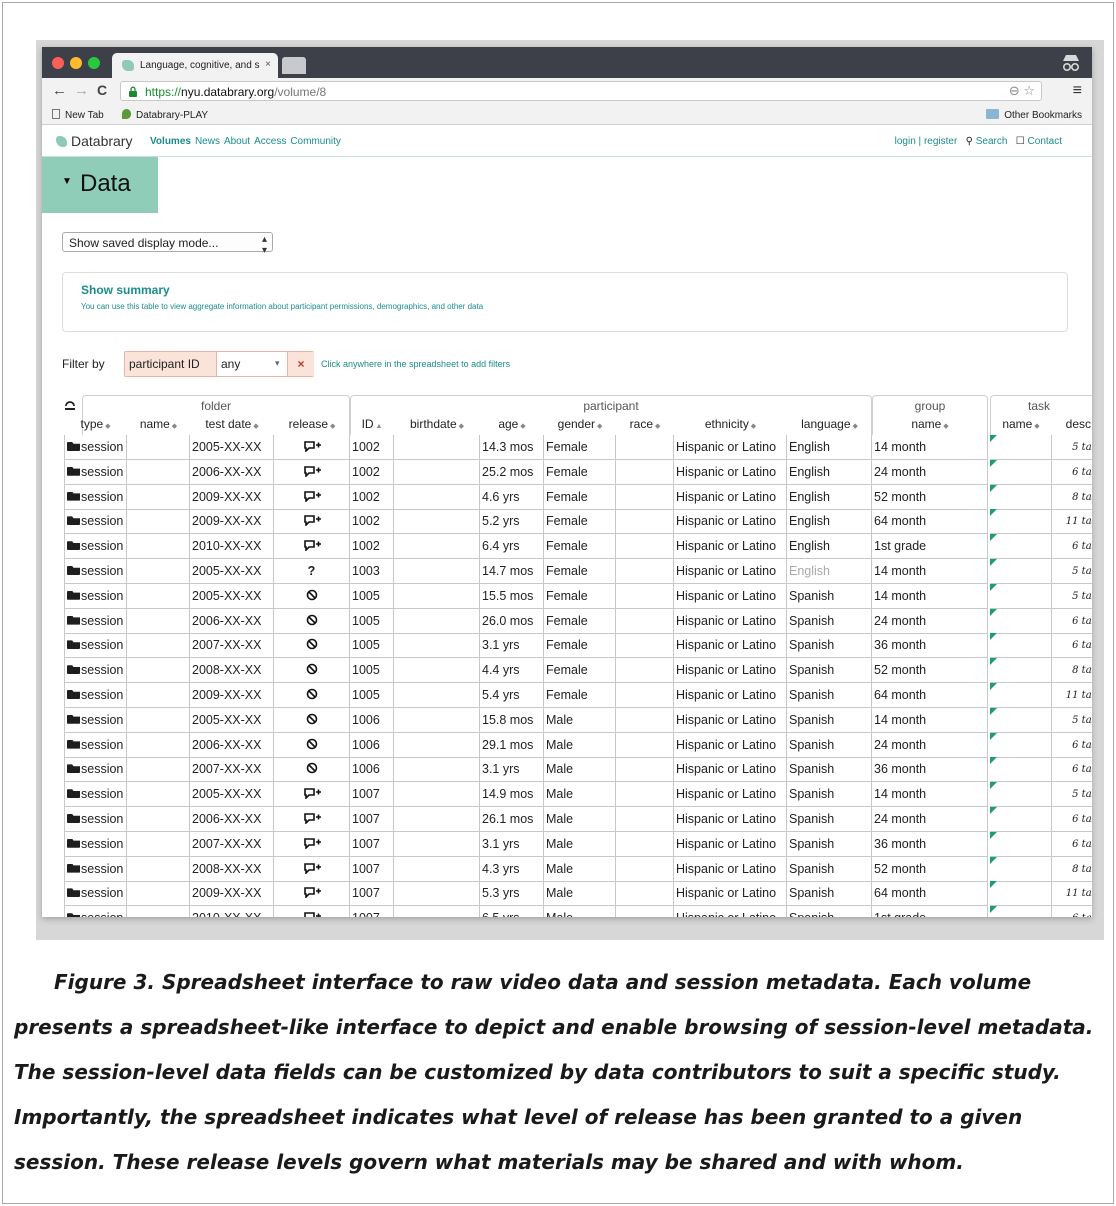 The image size is (1116, 1206). I want to click on cell-task-desc: 11 tasks, so click(1072, 894).